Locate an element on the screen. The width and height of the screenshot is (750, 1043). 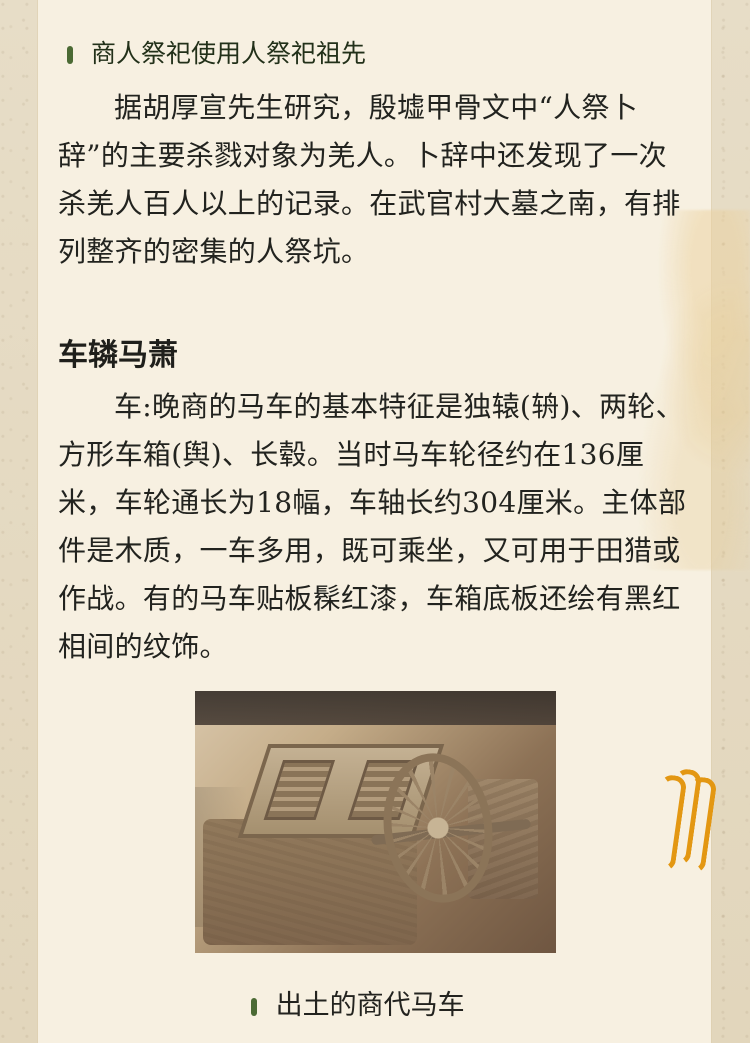
section-heading: 车辚马萧 is located at coordinates (118, 355).